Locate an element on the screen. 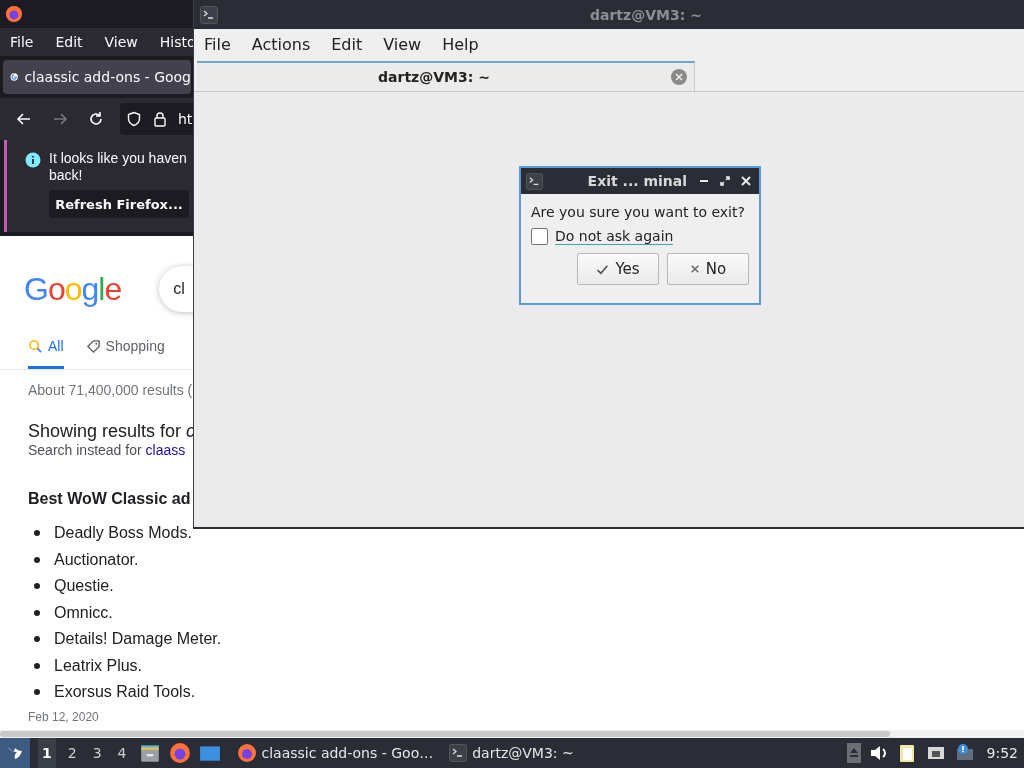 The image size is (1024, 768). list-item: Omnicc. is located at coordinates (83, 612).